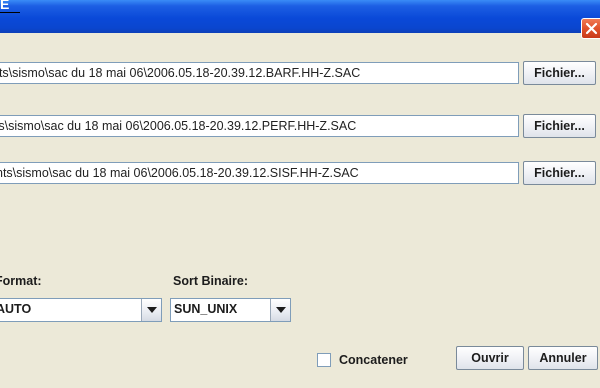  Describe the element at coordinates (10, 12) in the screenshot. I see `title-mnemonic-underline` at that location.